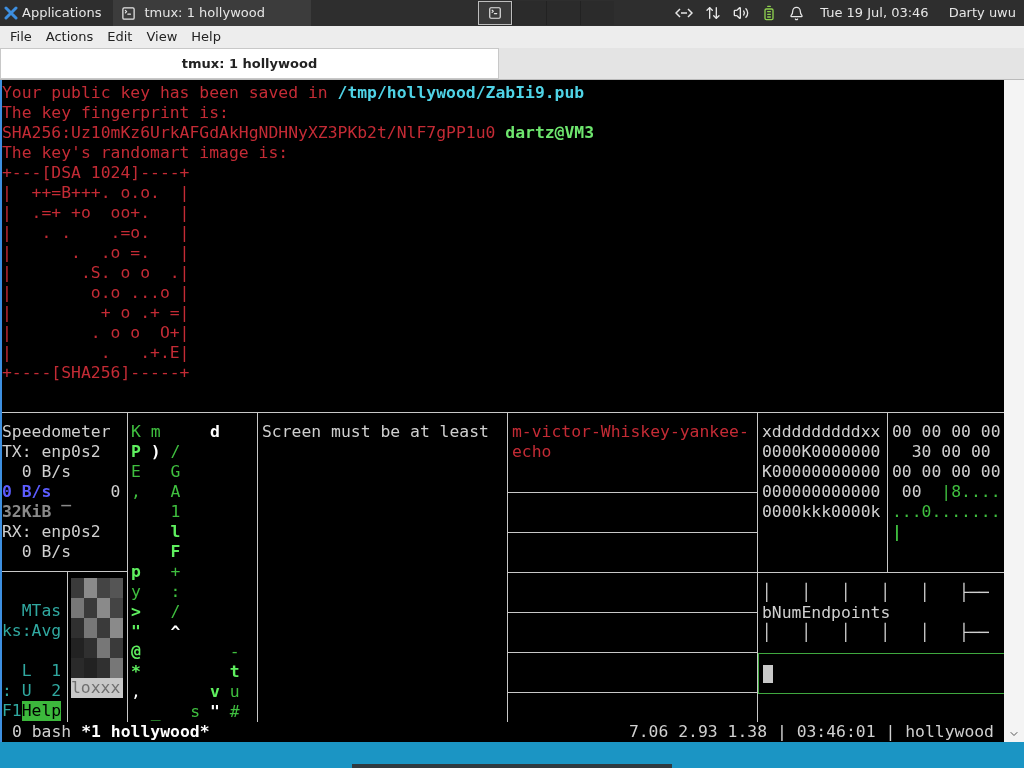 This screenshot has width=1024, height=768. I want to click on matrix-glyph: P, so click(136, 451).